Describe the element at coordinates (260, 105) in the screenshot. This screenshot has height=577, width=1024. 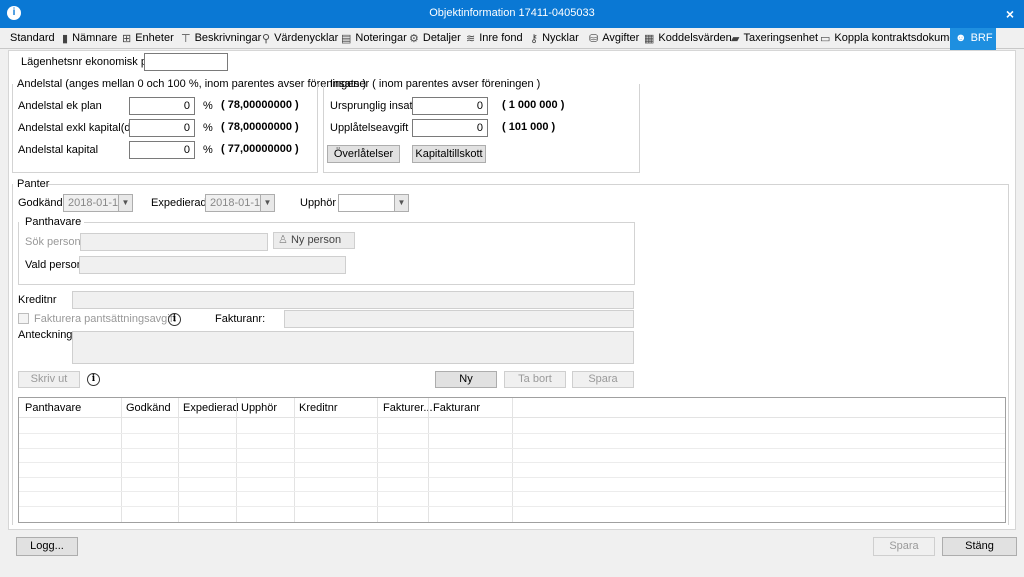
I see `andelstal-ek-plan-assoc: ( 78,00000000 )` at that location.